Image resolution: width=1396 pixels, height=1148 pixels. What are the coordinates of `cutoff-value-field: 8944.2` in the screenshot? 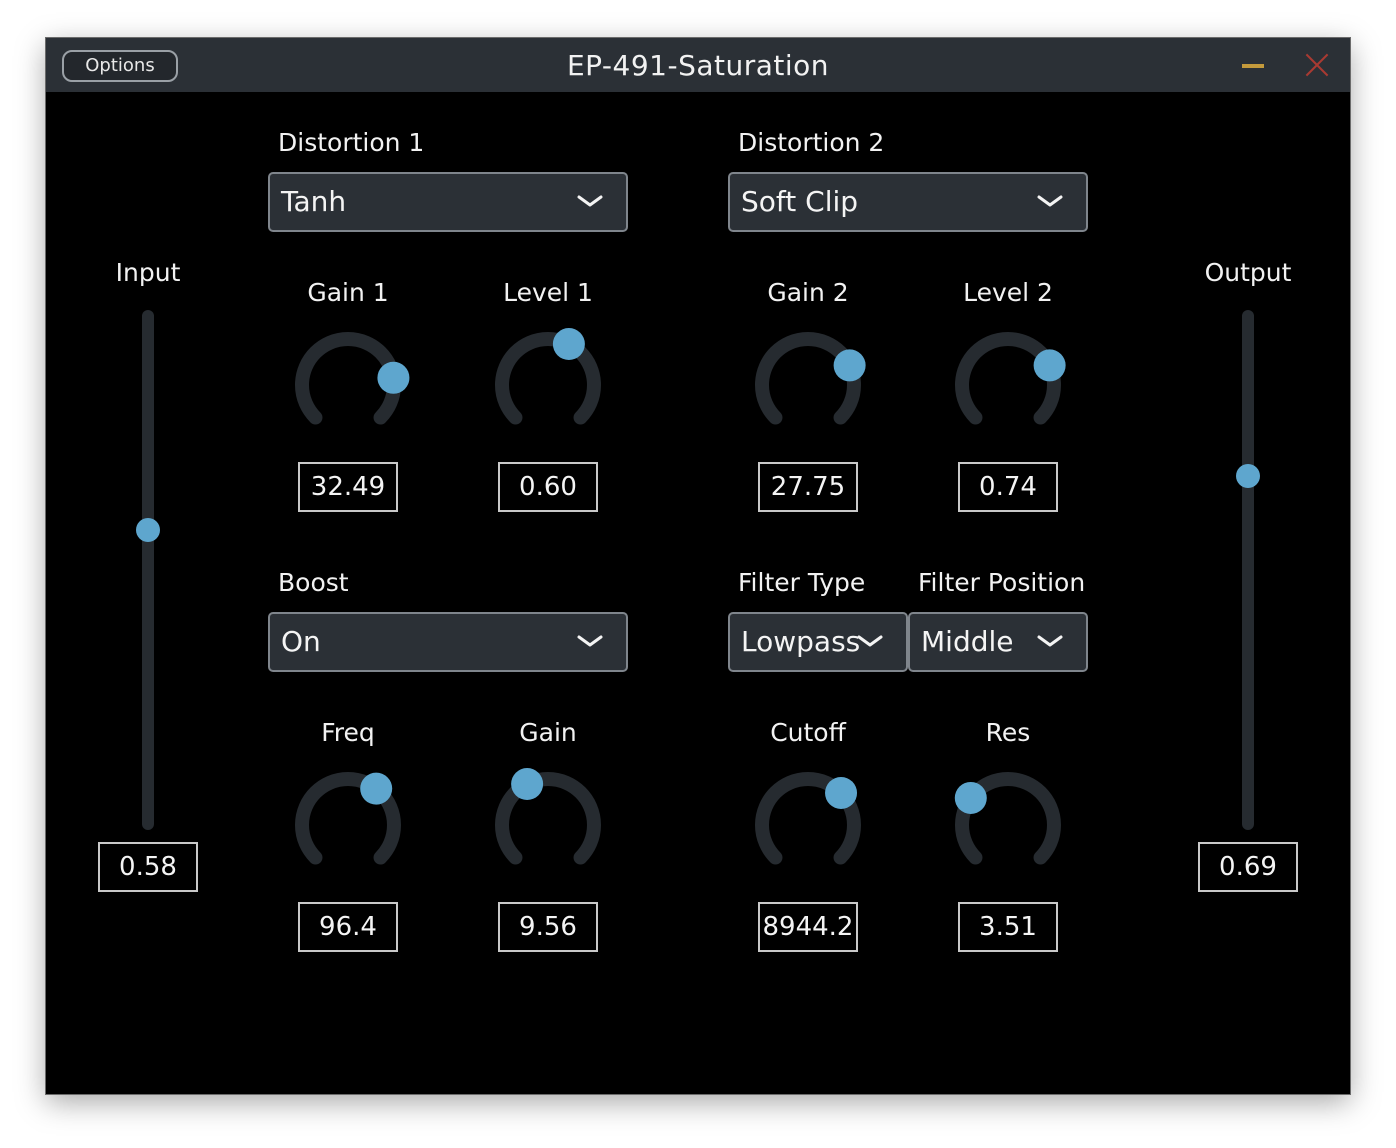 It's located at (808, 927).